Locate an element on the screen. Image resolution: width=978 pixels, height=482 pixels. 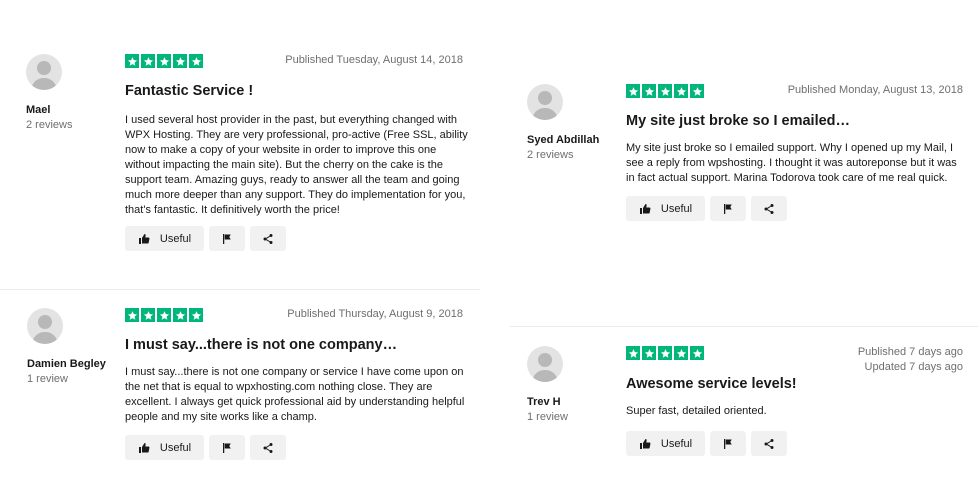
reviewer-name: Trev H is located at coordinates (544, 402).